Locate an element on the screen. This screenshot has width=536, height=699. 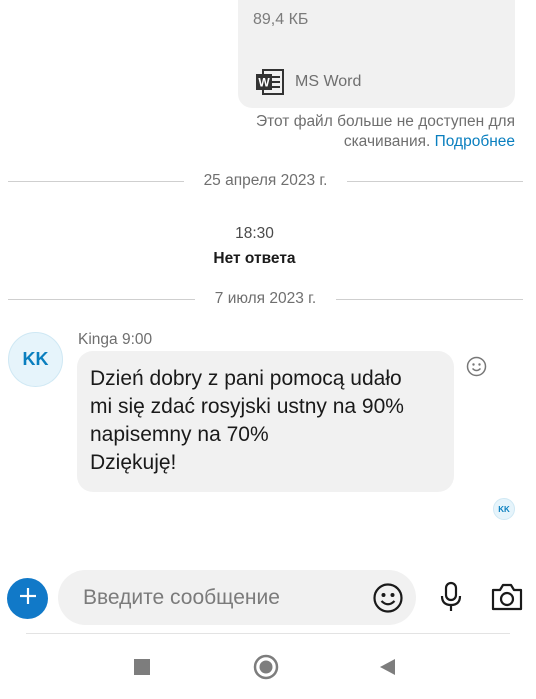
file-attachment-card: 89,4 КБ W MS Word is located at coordinates (376, 54).